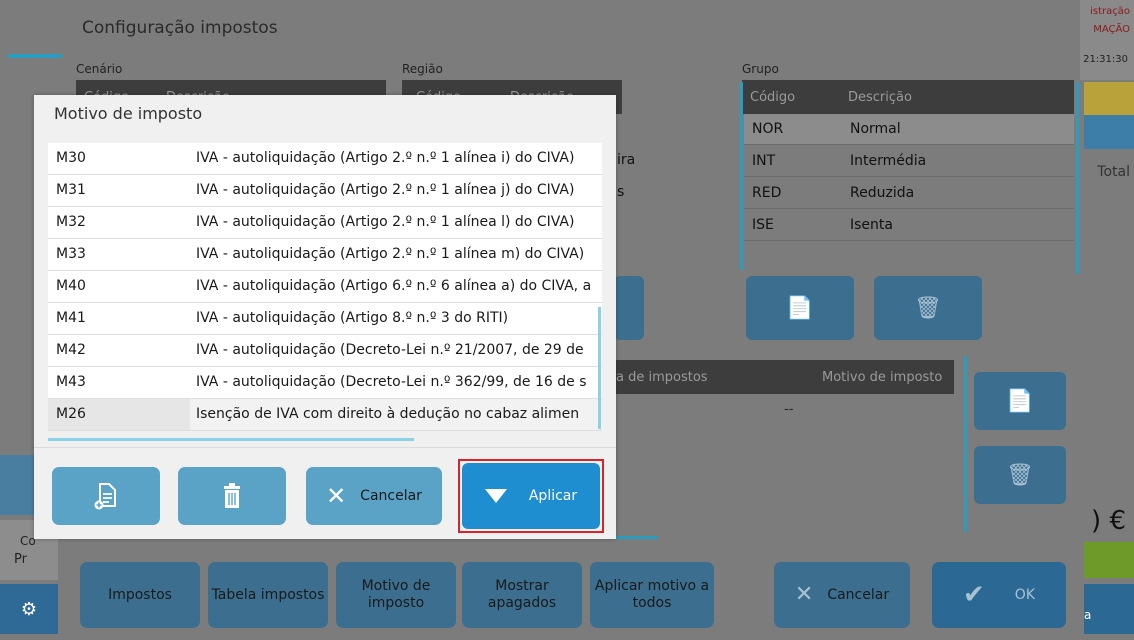 This screenshot has height=640, width=1134. Describe the element at coordinates (180, 28) in the screenshot. I see `dialog-title: Configuração impostos` at that location.